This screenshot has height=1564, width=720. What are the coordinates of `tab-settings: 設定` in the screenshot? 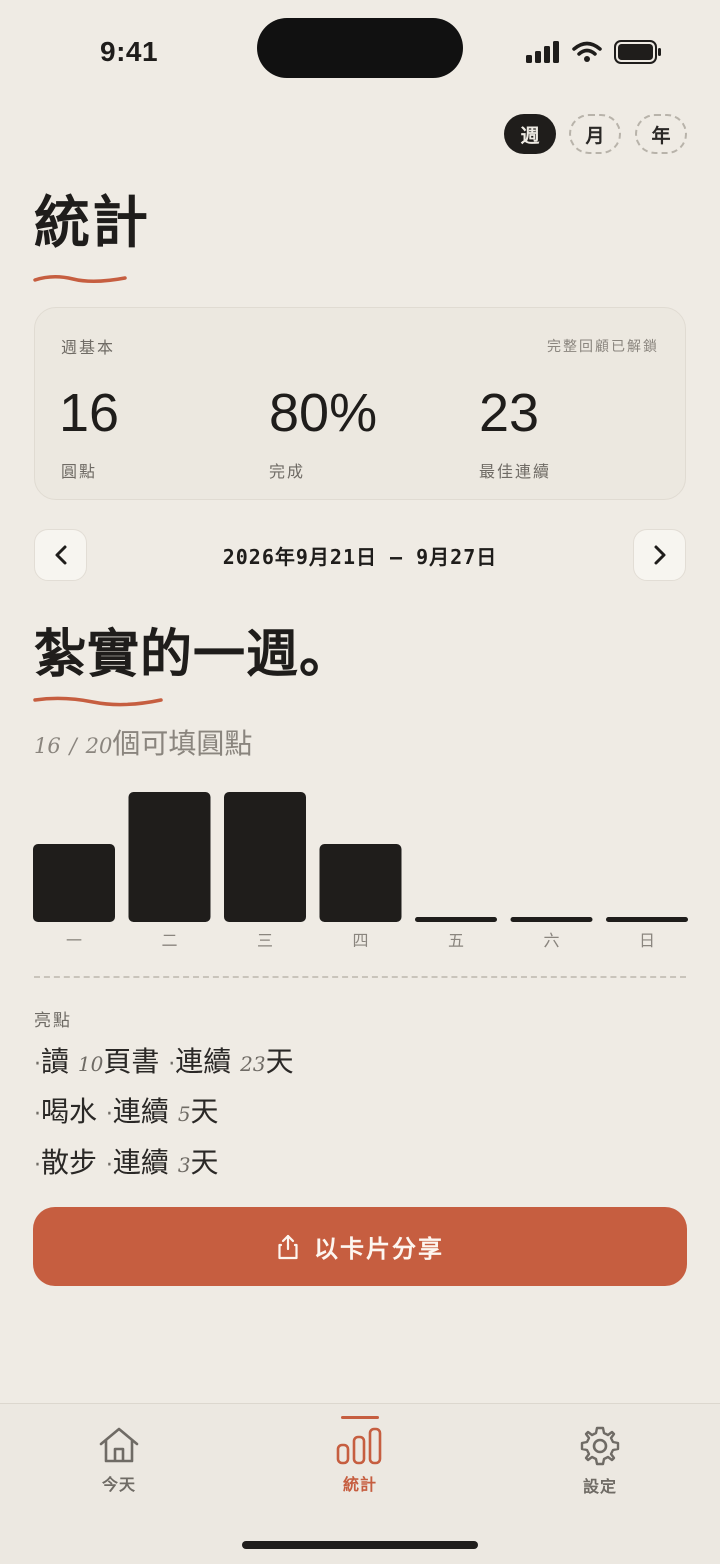 It's located at (600, 1461).